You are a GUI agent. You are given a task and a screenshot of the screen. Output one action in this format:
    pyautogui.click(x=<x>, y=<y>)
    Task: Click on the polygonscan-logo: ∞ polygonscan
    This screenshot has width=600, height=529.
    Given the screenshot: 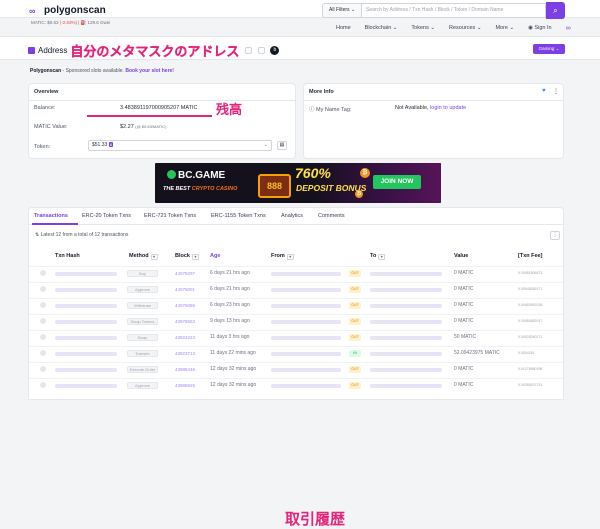 What is the action you would take?
    pyautogui.click(x=67, y=10)
    